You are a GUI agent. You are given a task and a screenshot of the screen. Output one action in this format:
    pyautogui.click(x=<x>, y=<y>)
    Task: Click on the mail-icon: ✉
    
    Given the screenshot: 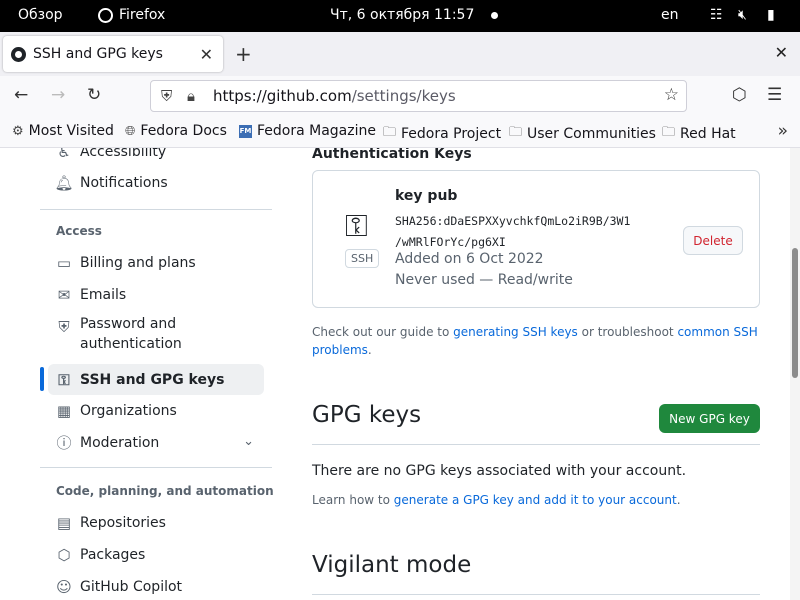 What is the action you would take?
    pyautogui.click(x=64, y=294)
    